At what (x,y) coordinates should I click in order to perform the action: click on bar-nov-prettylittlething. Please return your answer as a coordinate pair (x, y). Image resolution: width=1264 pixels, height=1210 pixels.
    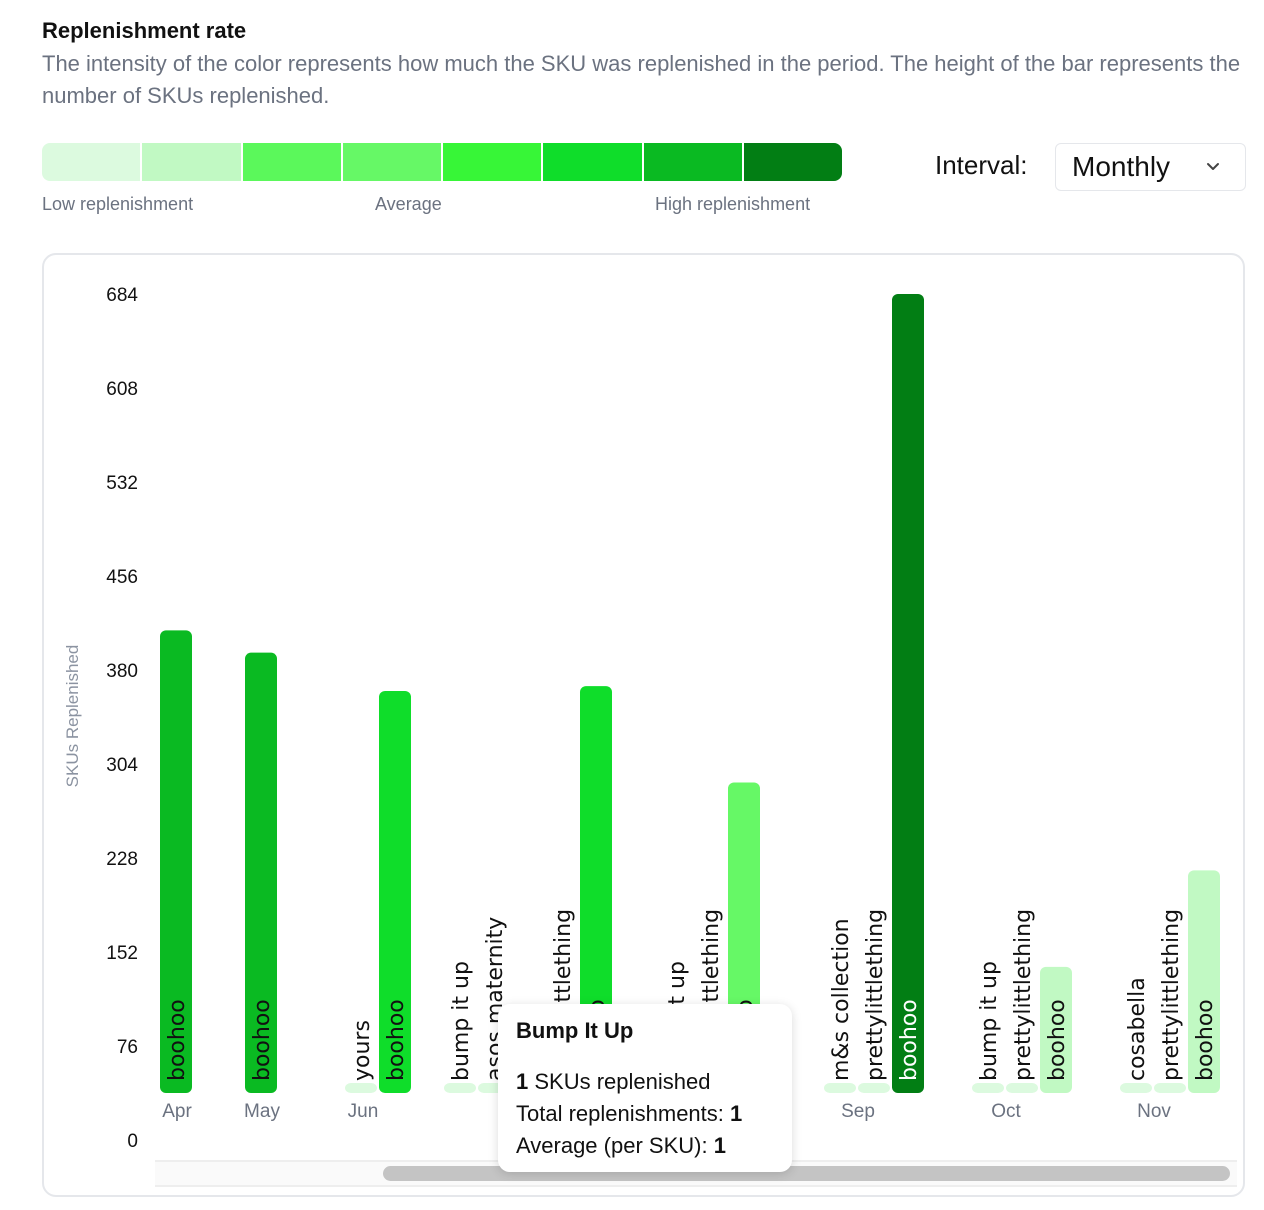
    Looking at the image, I should click on (1170, 1088).